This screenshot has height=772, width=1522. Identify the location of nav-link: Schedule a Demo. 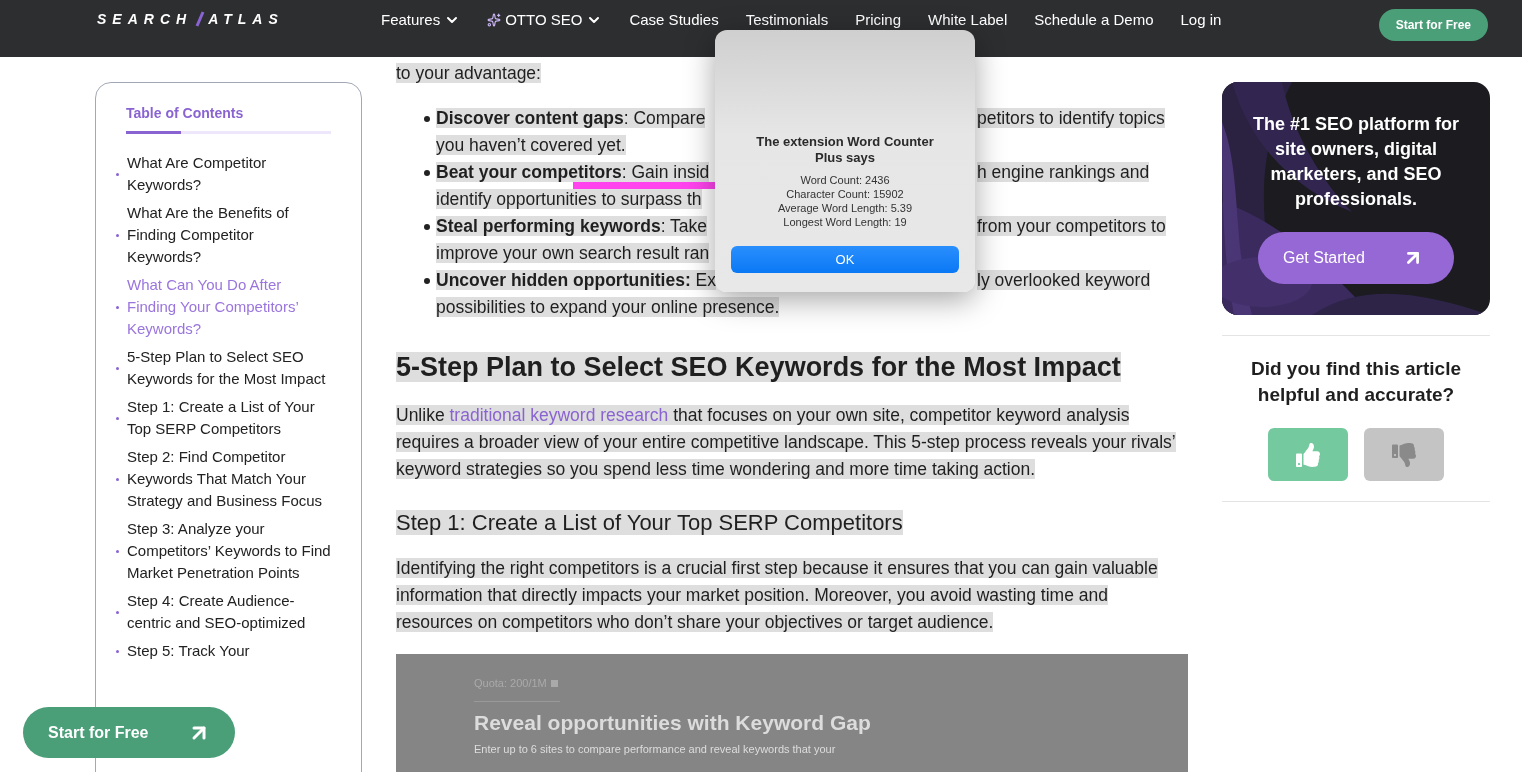
(1094, 20).